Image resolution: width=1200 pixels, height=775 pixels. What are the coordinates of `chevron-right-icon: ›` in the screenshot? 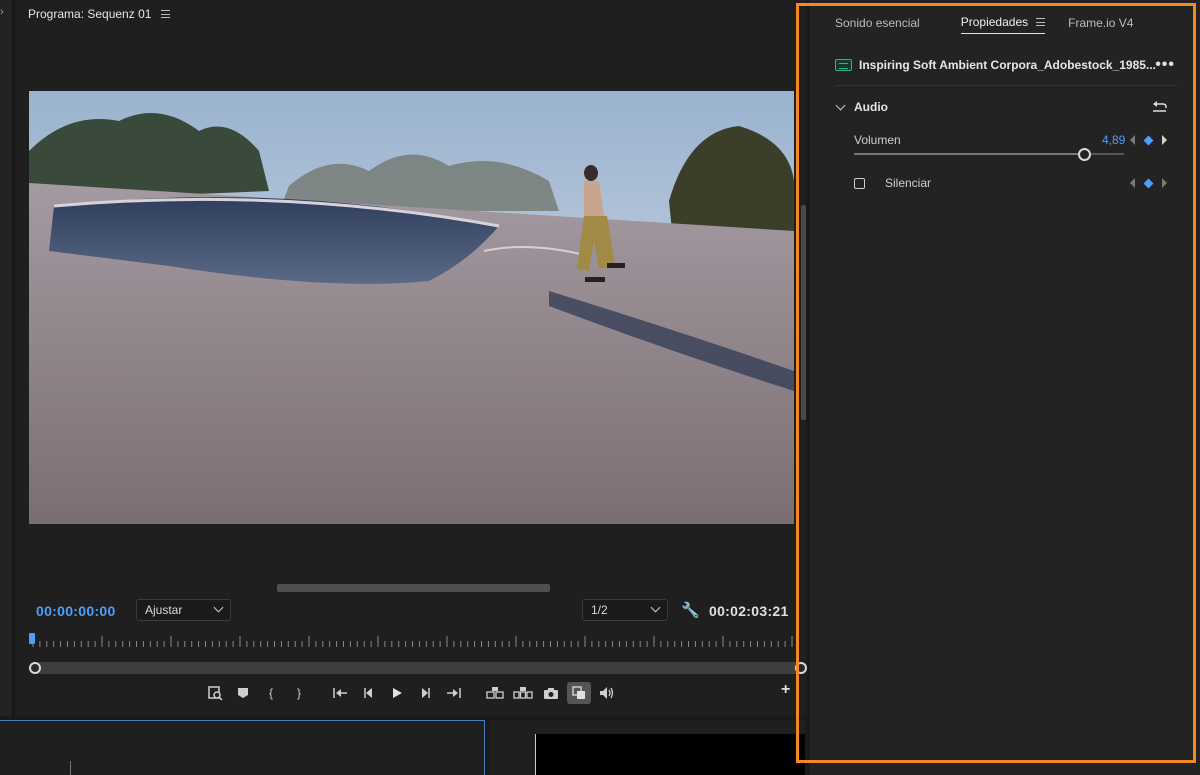 It's located at (2, 12).